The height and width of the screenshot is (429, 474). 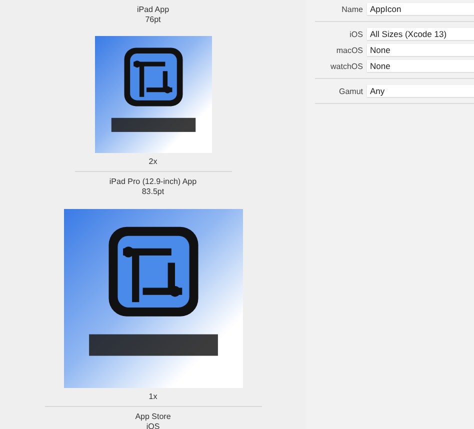 I want to click on platform-label: macOS, so click(x=349, y=50).